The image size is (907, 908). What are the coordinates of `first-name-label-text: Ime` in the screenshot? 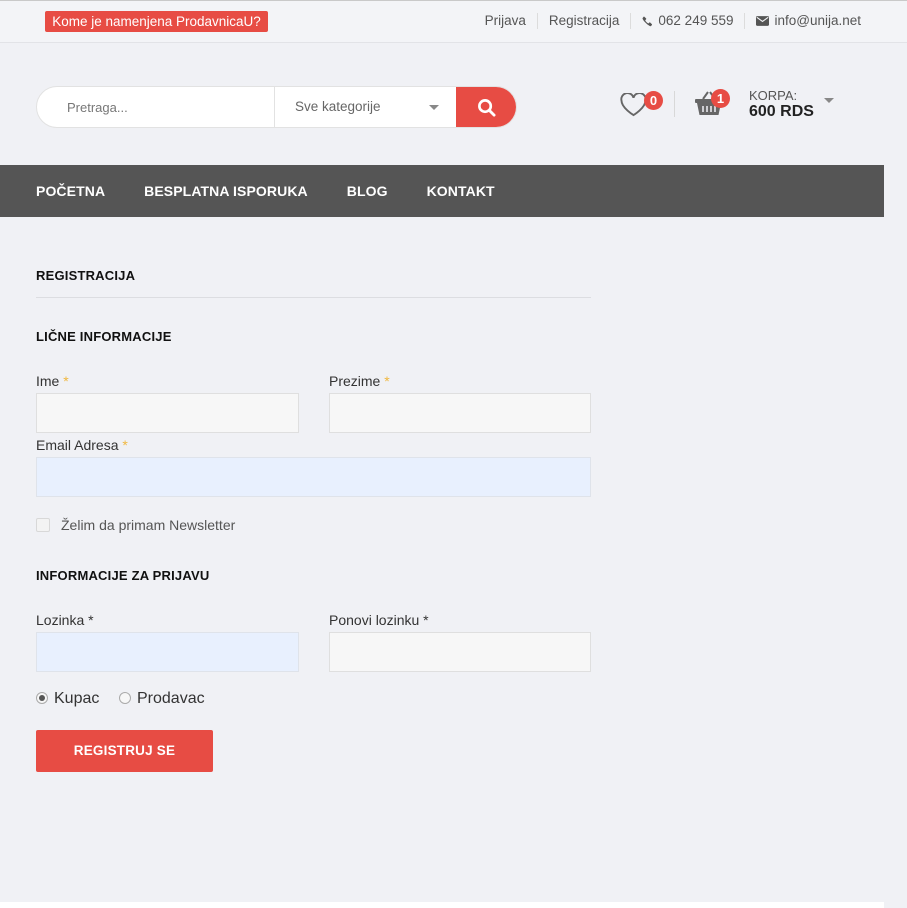 It's located at (48, 381).